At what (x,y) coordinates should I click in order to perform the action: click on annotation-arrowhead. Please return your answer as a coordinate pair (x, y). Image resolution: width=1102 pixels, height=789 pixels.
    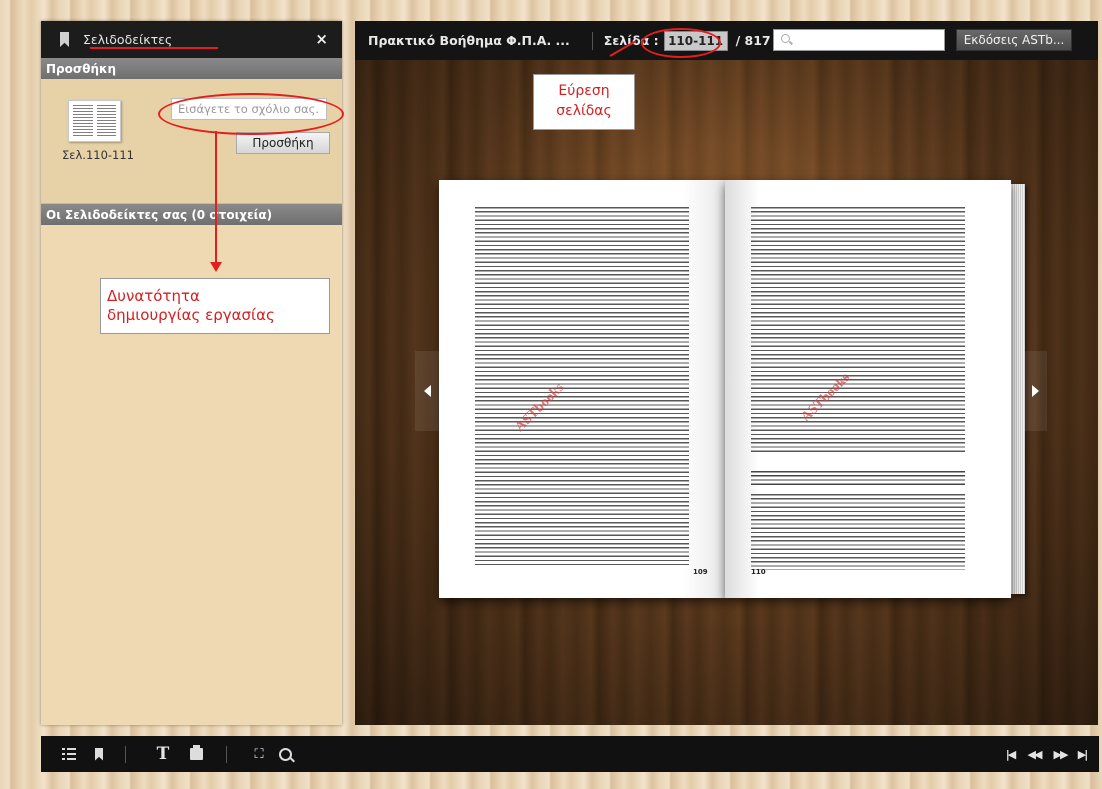
    Looking at the image, I should click on (216, 267).